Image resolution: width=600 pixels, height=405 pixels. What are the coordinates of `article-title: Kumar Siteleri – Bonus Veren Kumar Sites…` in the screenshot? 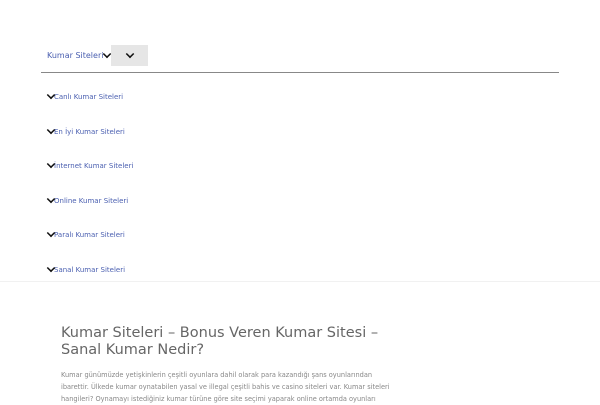 It's located at (220, 341).